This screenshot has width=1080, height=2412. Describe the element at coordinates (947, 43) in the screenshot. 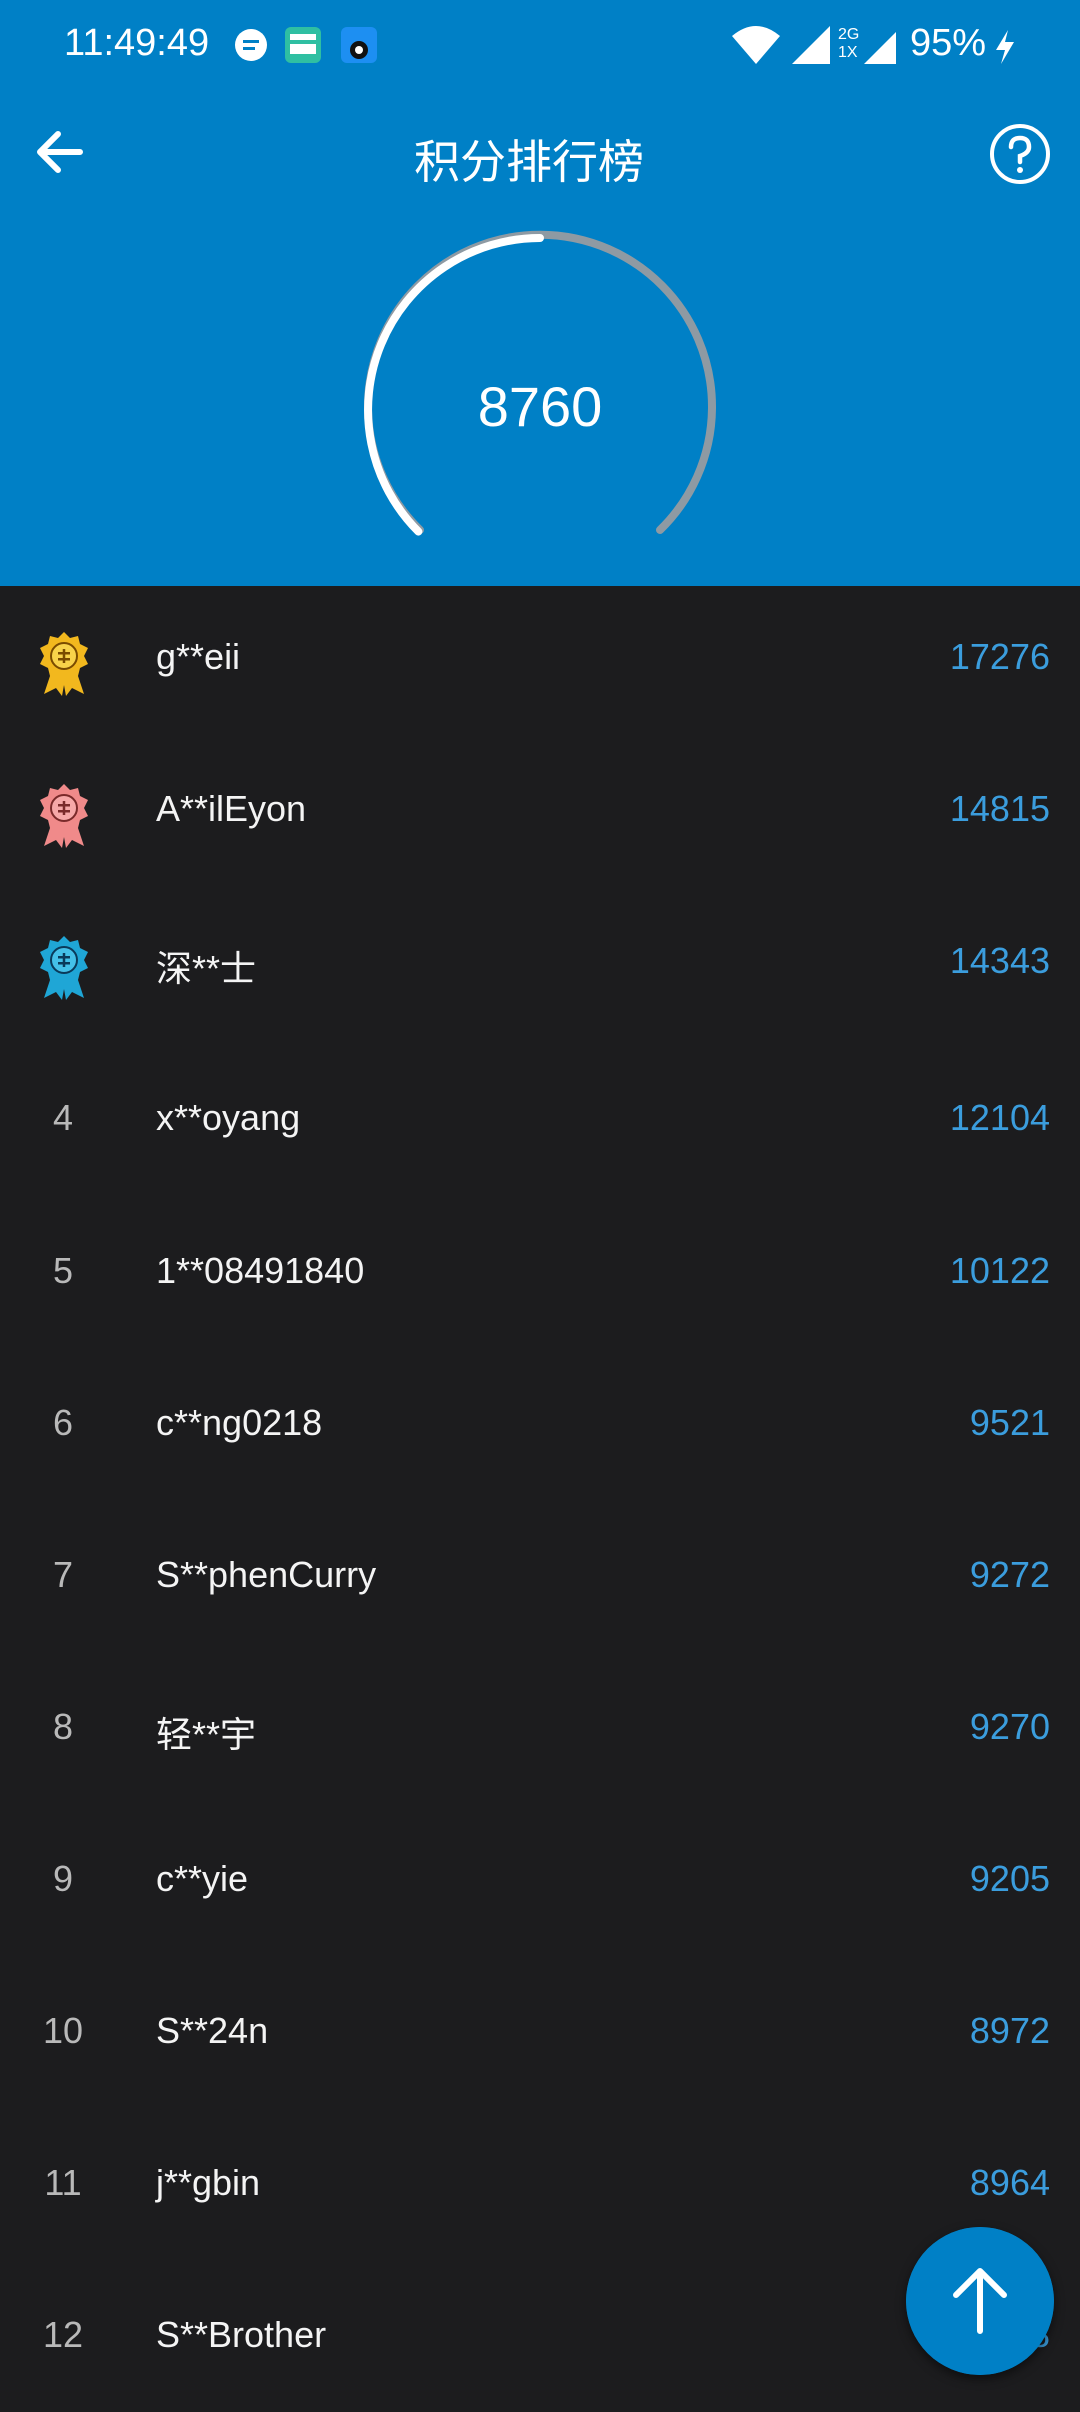

I see `battery-percent: 95%` at that location.